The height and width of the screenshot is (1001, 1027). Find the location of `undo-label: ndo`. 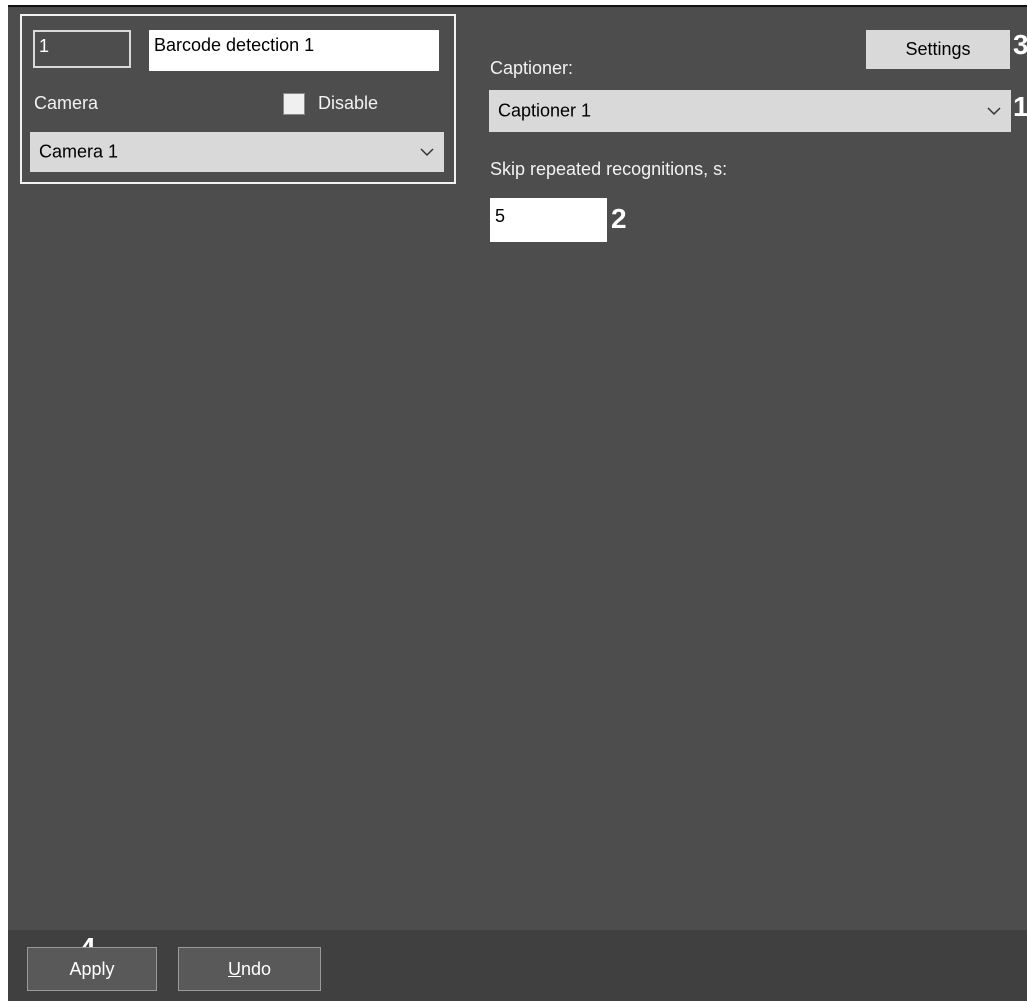

undo-label: ndo is located at coordinates (256, 968).